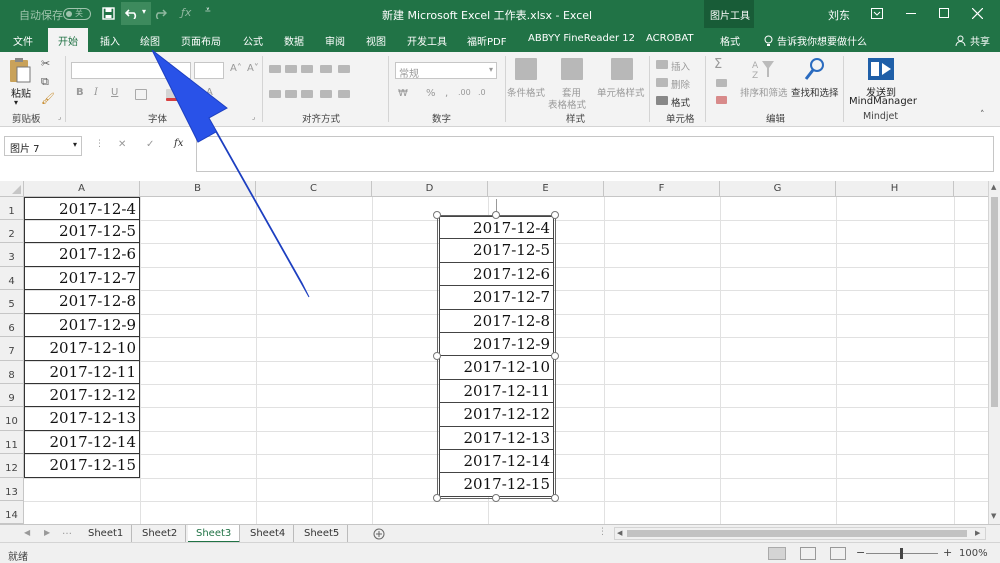 The height and width of the screenshot is (563, 1000). What do you see at coordinates (314, 189) in the screenshot?
I see `column-header: C` at bounding box center [314, 189].